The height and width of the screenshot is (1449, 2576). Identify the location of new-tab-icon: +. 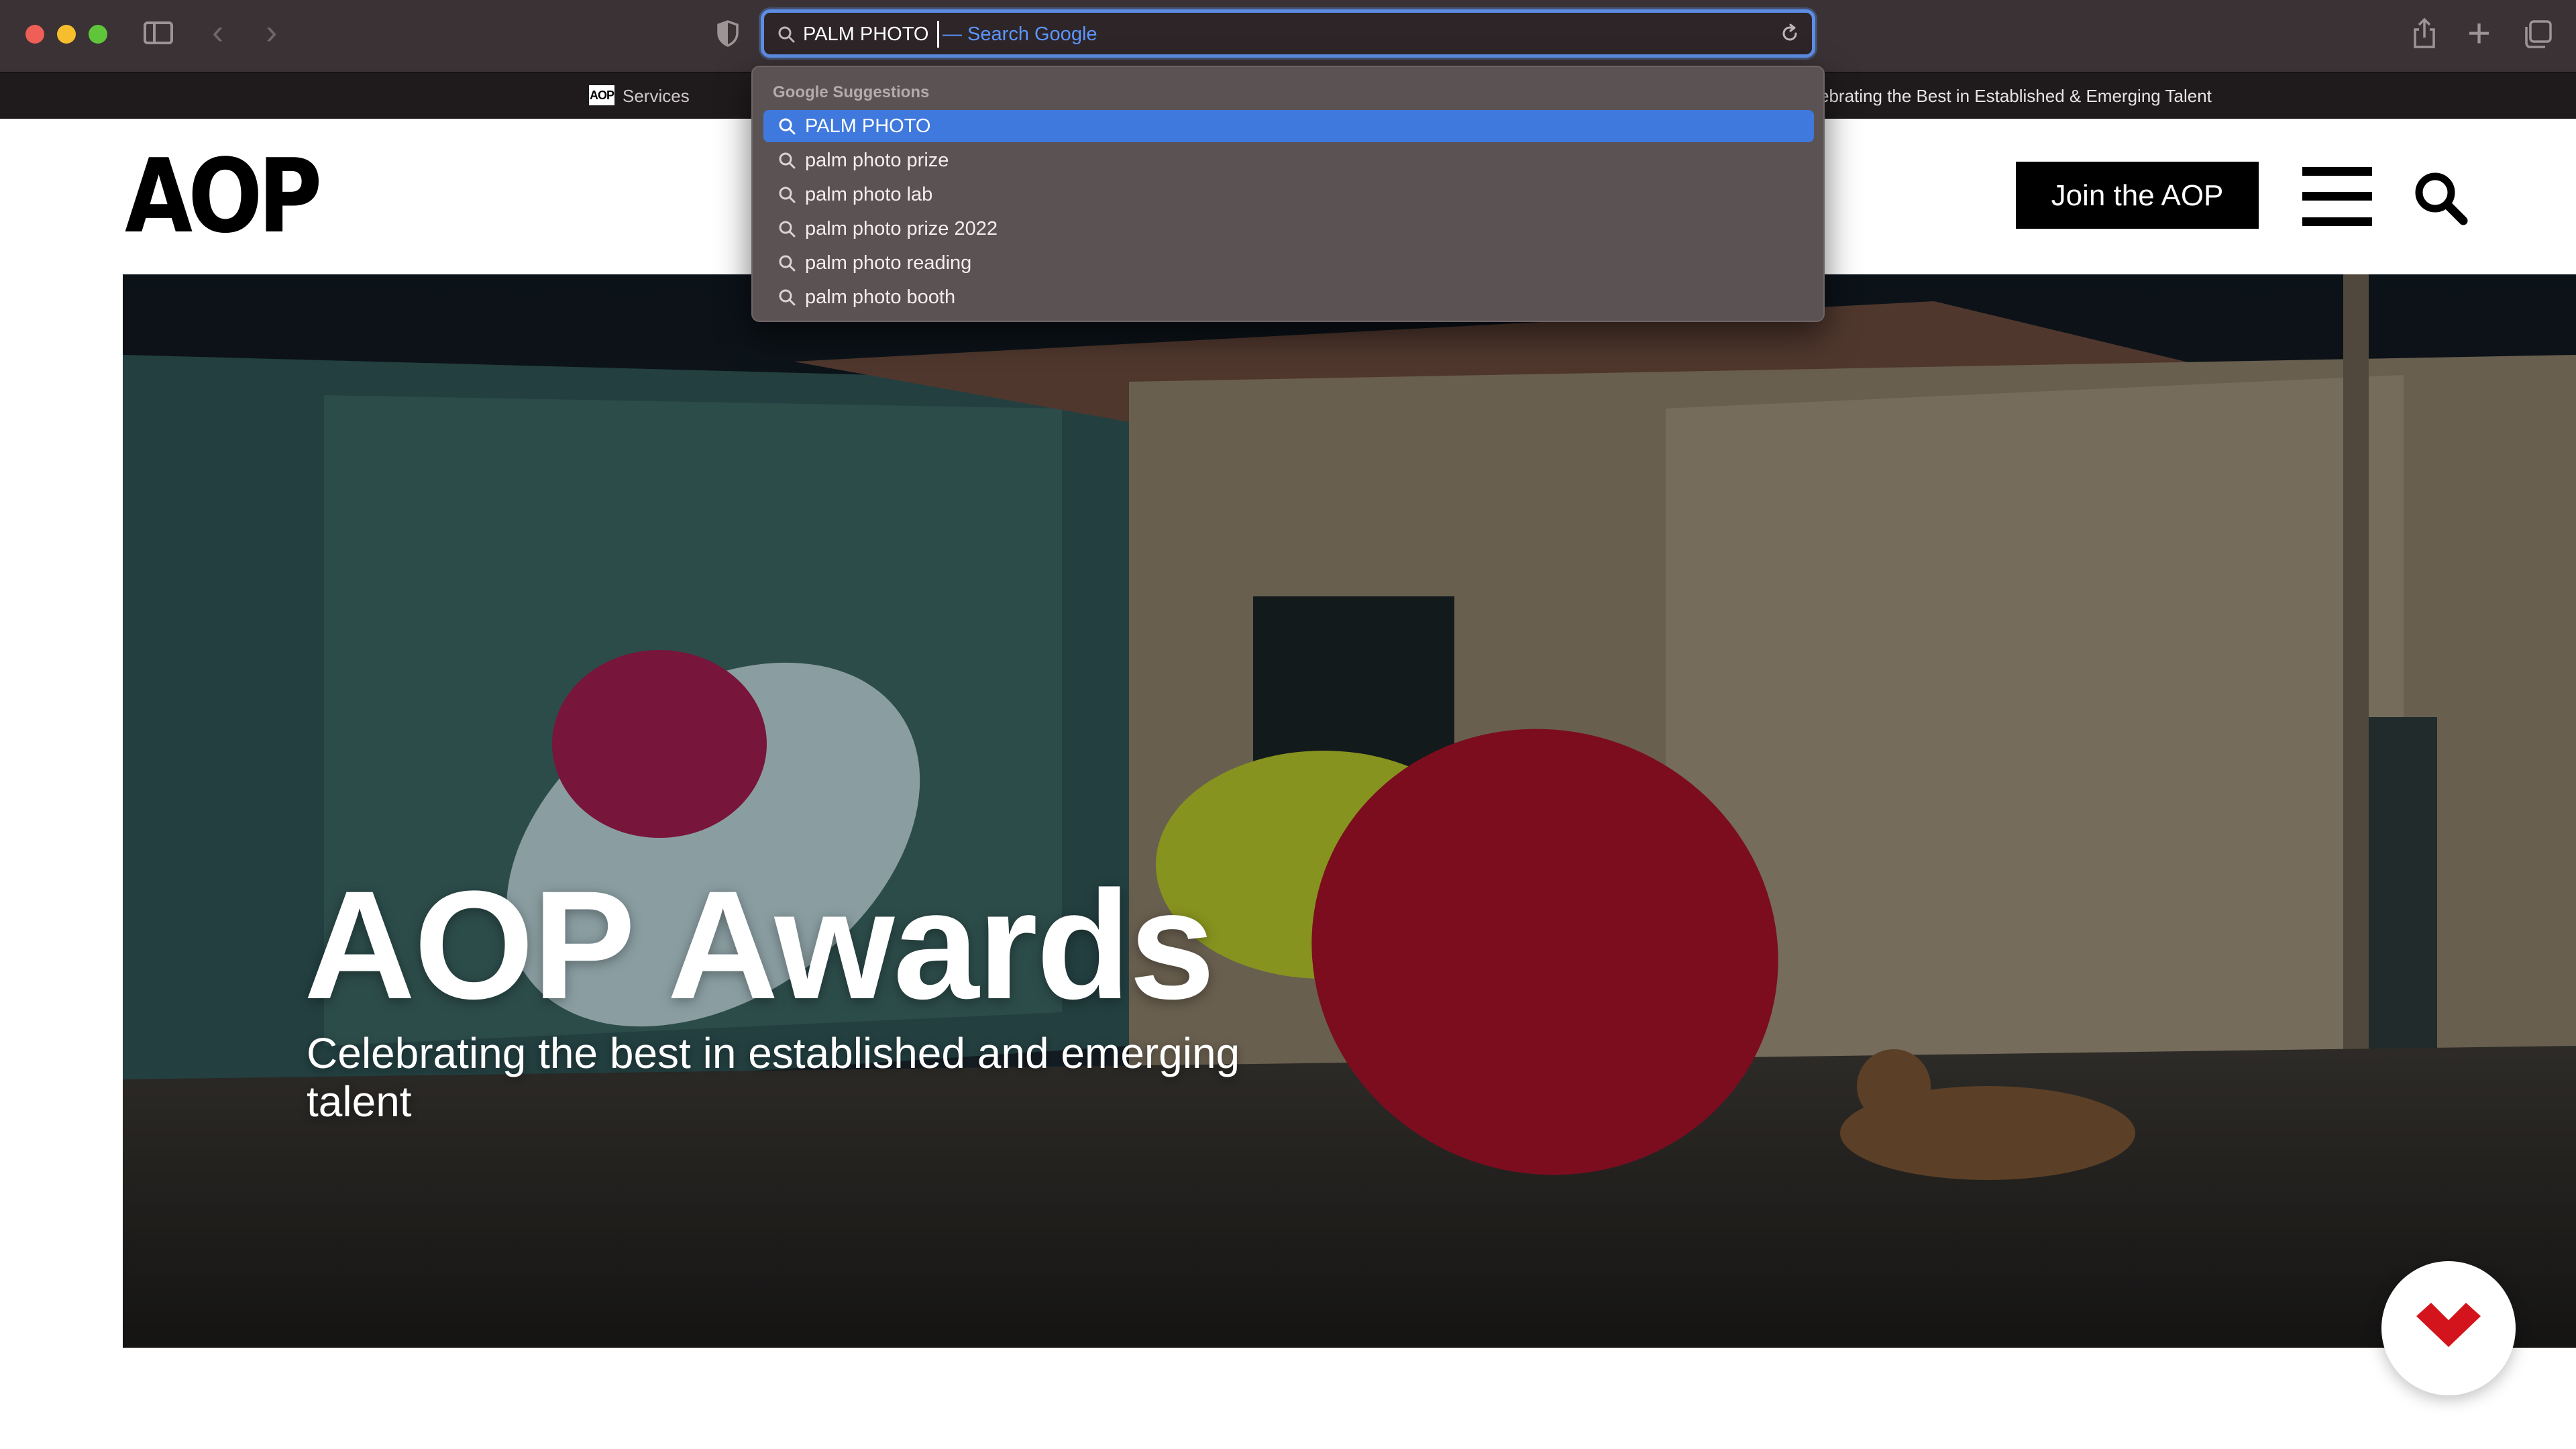
(2479, 33).